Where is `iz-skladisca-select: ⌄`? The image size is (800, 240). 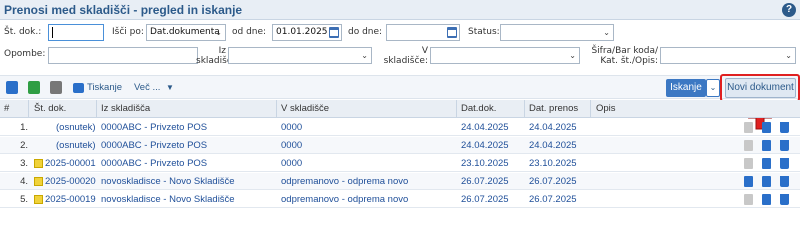 iz-skladisca-select: ⌄ is located at coordinates (300, 55).